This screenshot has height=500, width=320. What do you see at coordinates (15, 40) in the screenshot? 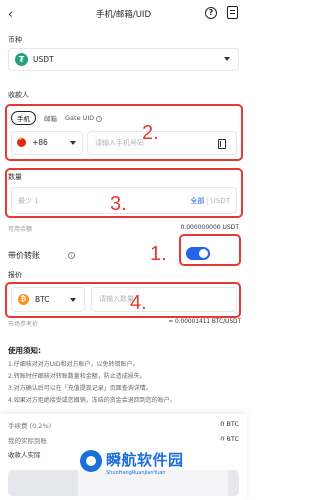
I see `coin-label: 币种` at bounding box center [15, 40].